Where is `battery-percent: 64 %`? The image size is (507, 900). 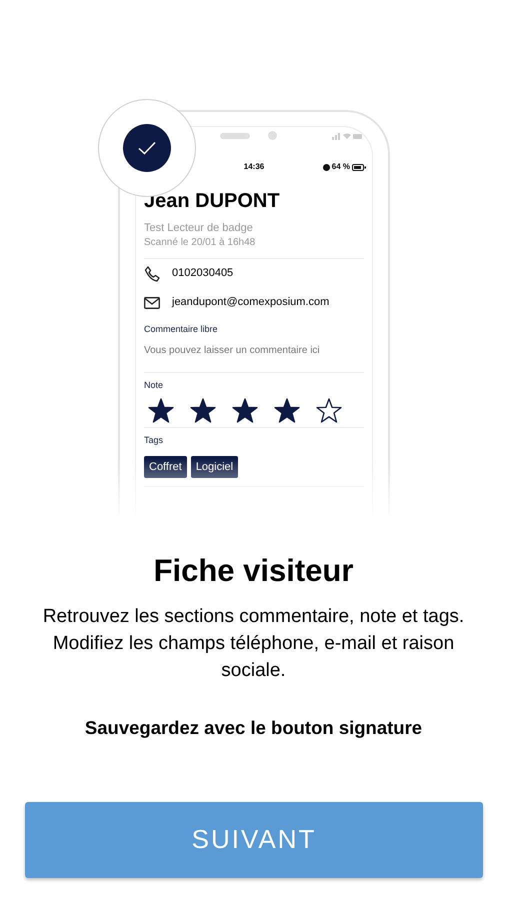 battery-percent: 64 % is located at coordinates (341, 167).